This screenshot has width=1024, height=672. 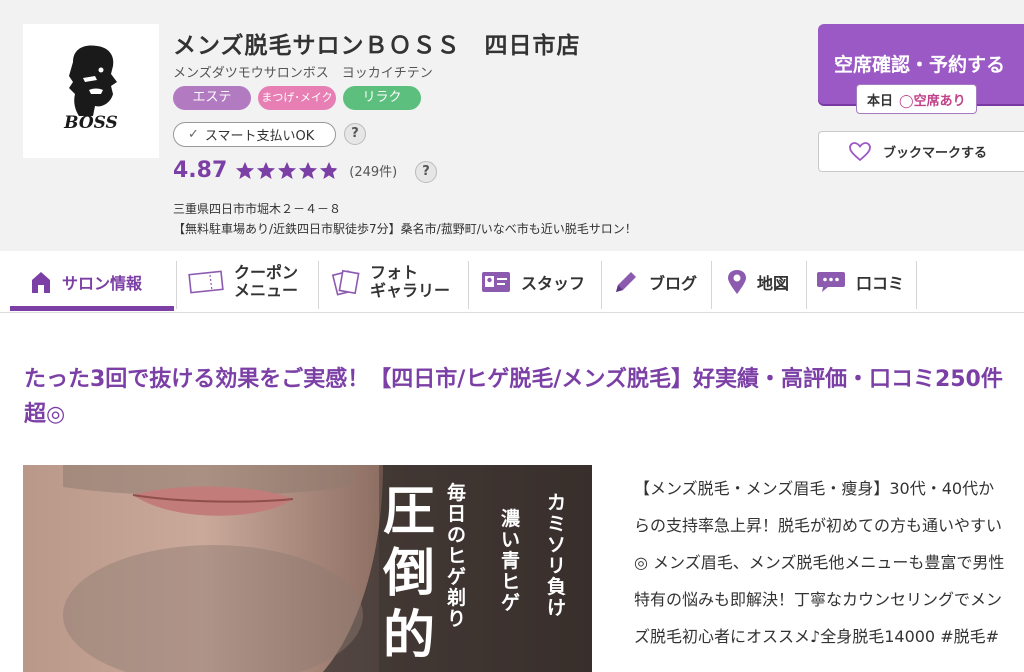 I want to click on smart-pay-label: スマート支払いOK, so click(x=259, y=136).